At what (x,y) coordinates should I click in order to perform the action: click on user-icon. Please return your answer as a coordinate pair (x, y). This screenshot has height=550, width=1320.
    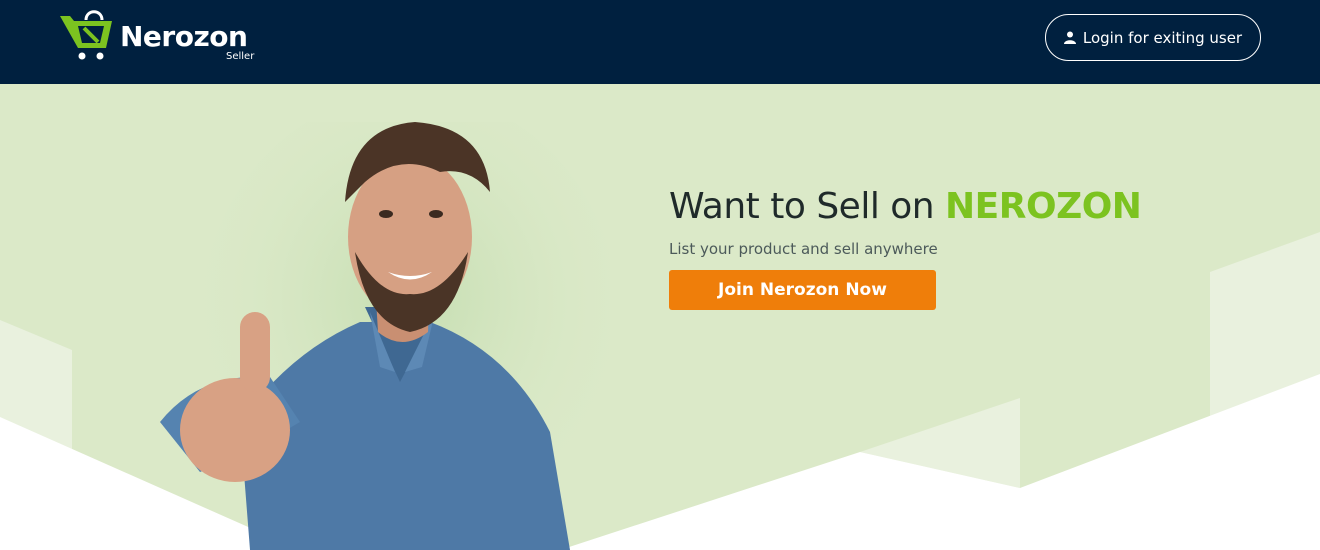
    Looking at the image, I should click on (1069, 37).